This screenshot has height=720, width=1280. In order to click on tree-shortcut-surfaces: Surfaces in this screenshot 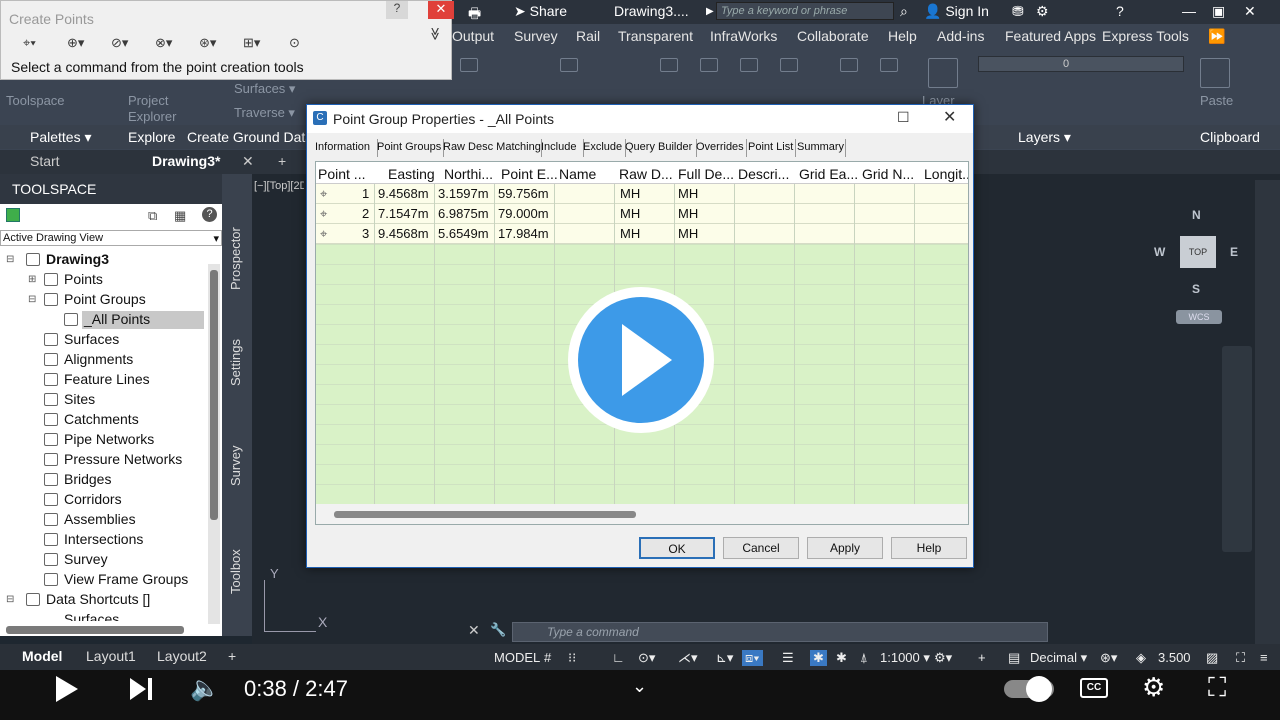, I will do `click(91, 616)`.